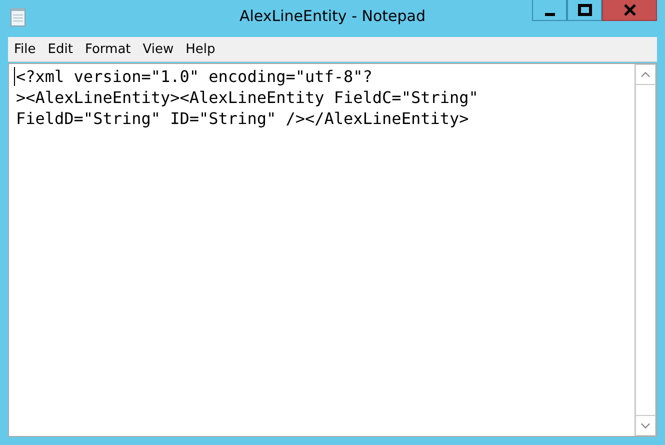 The height and width of the screenshot is (445, 665). Describe the element at coordinates (14, 76) in the screenshot. I see `text-cursor` at that location.